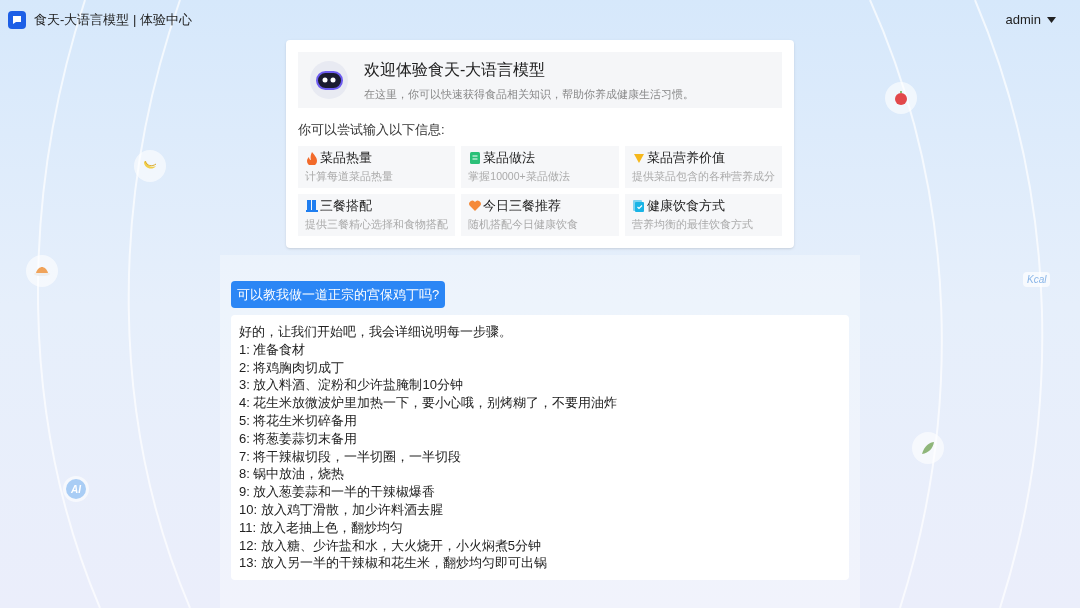 This screenshot has height=608, width=1080. Describe the element at coordinates (1037, 279) in the screenshot. I see `kcal-tag: Kcal` at that location.